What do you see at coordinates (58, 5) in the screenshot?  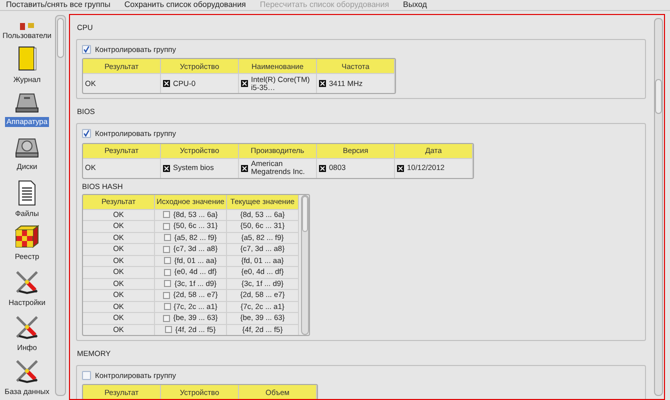 I see `menu-item: Поставить/снять все группы` at bounding box center [58, 5].